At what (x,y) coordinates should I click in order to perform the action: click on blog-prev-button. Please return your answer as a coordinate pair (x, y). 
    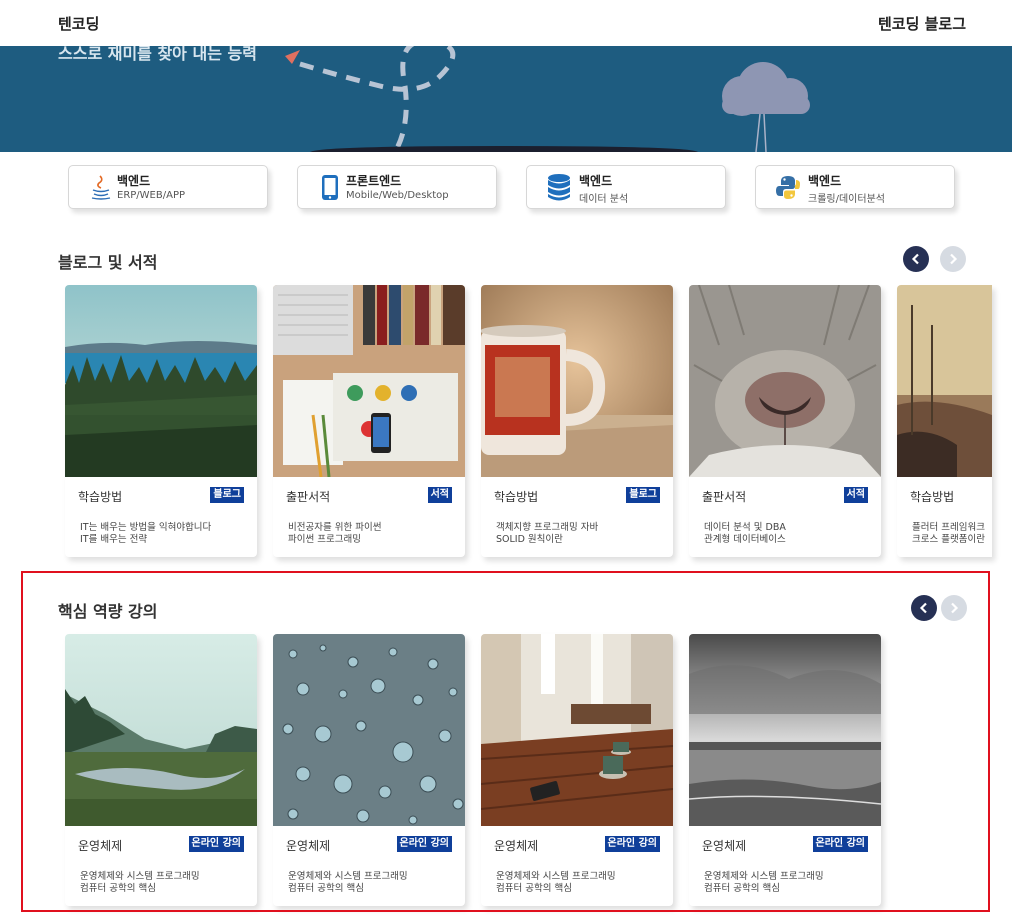
    Looking at the image, I should click on (916, 259).